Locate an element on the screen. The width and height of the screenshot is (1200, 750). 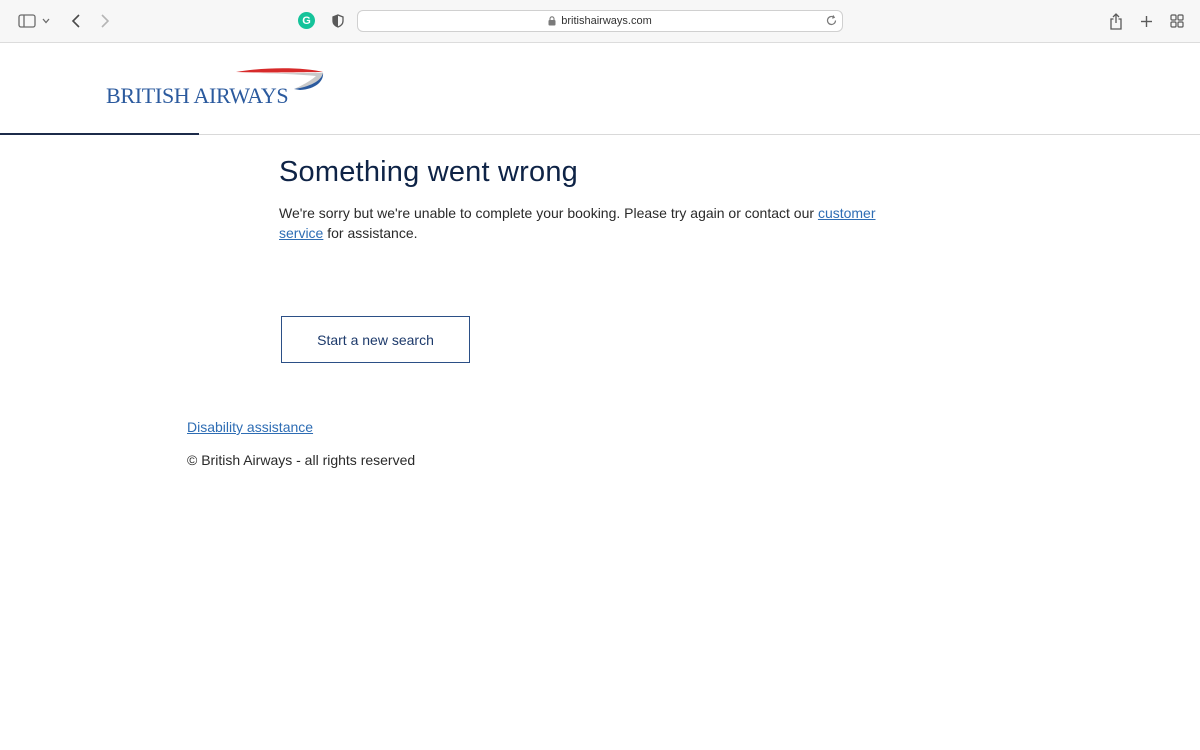
browser-toolbar: G britishairways.com is located at coordinates (600, 21).